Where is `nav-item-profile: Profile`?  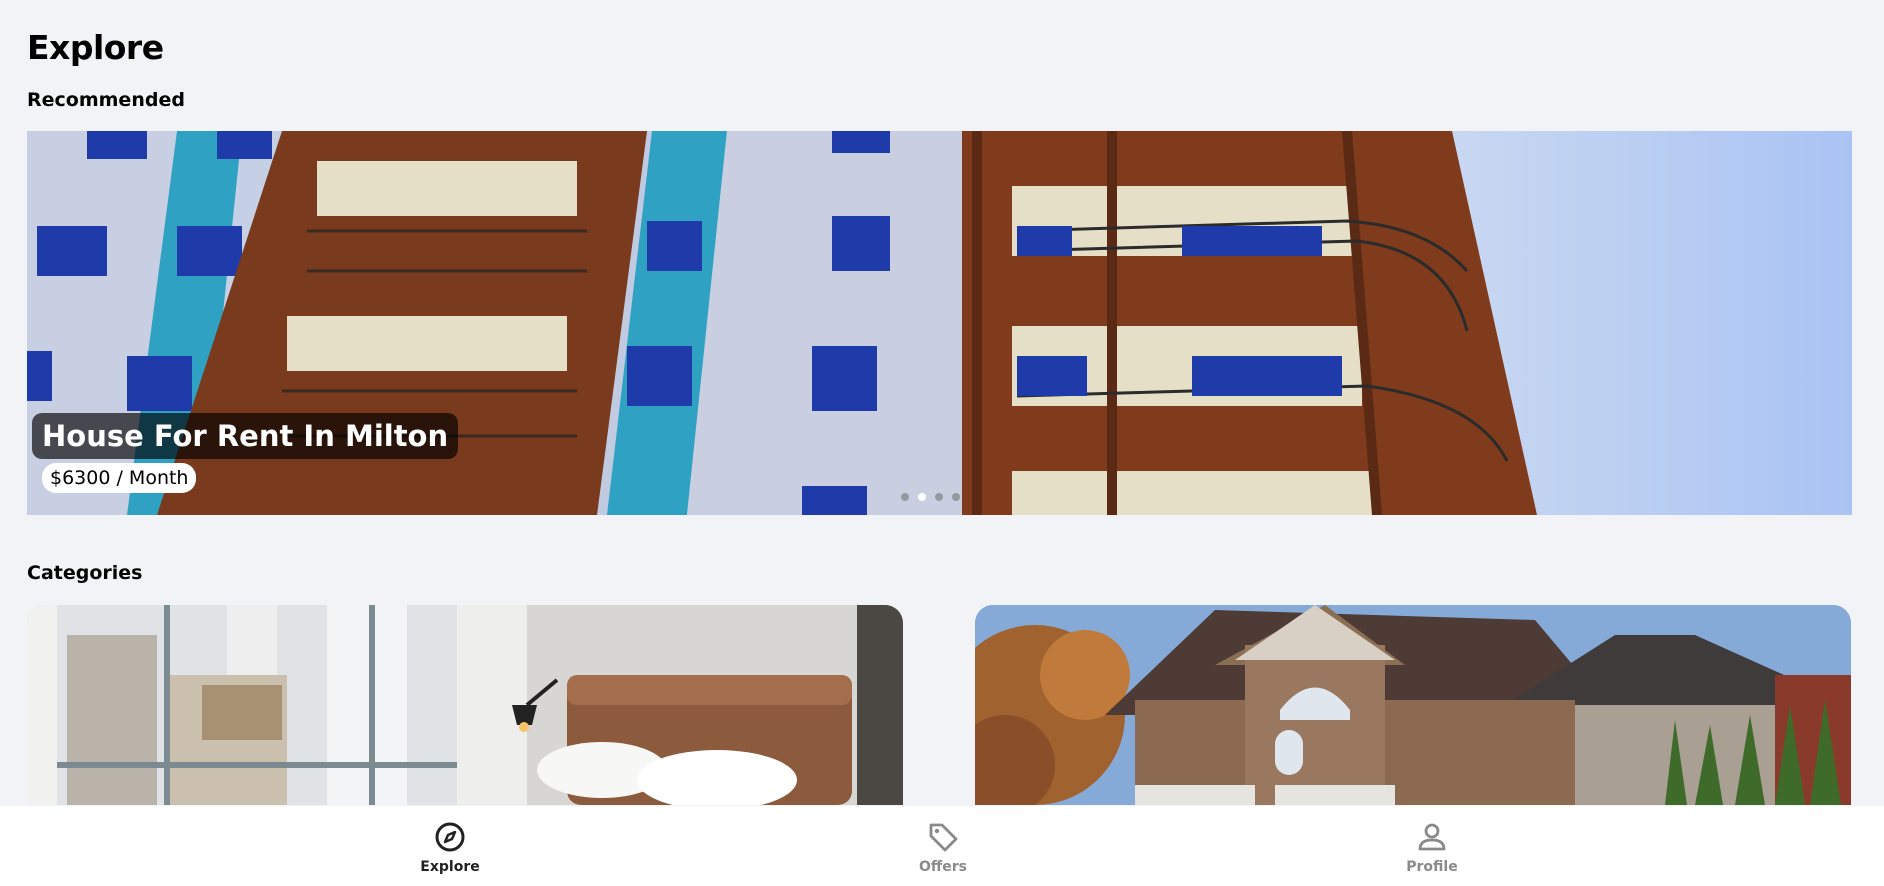
nav-item-profile: Profile is located at coordinates (1432, 847).